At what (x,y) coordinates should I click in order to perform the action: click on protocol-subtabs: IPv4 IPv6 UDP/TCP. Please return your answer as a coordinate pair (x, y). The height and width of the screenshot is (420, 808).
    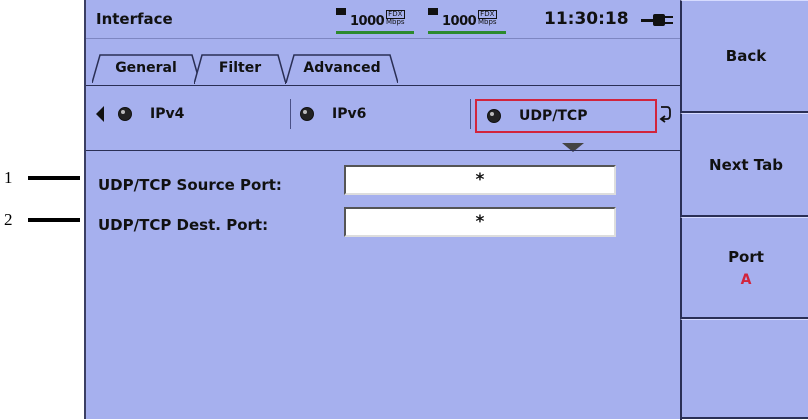
    Looking at the image, I should click on (383, 114).